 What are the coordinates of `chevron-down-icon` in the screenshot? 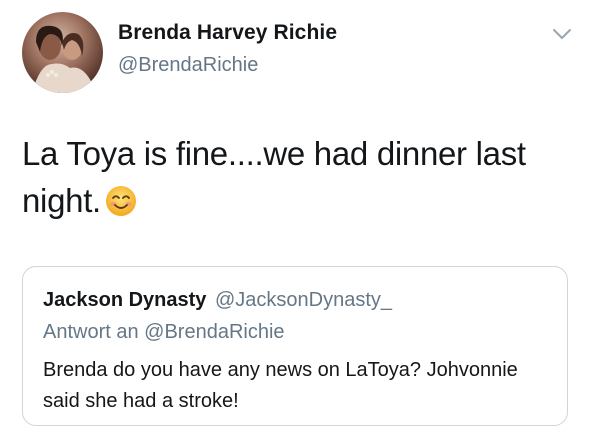 It's located at (562, 34).